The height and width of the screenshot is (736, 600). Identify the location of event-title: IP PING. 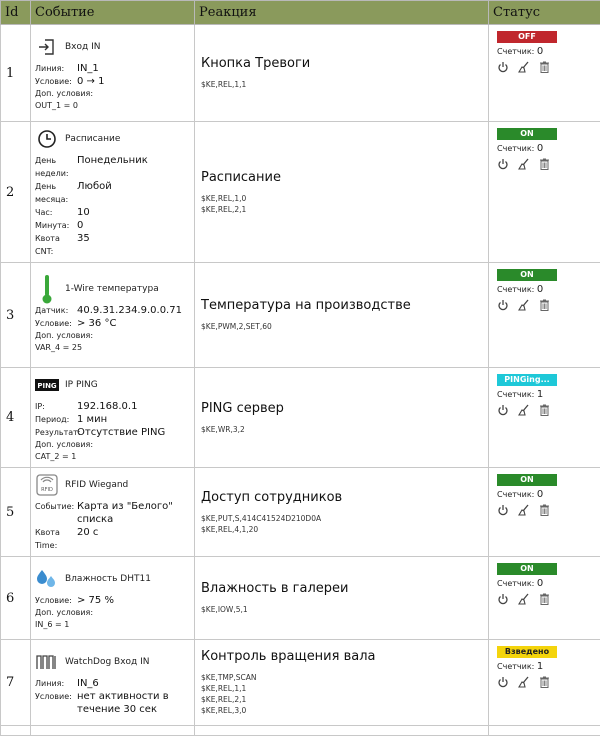
(81, 385).